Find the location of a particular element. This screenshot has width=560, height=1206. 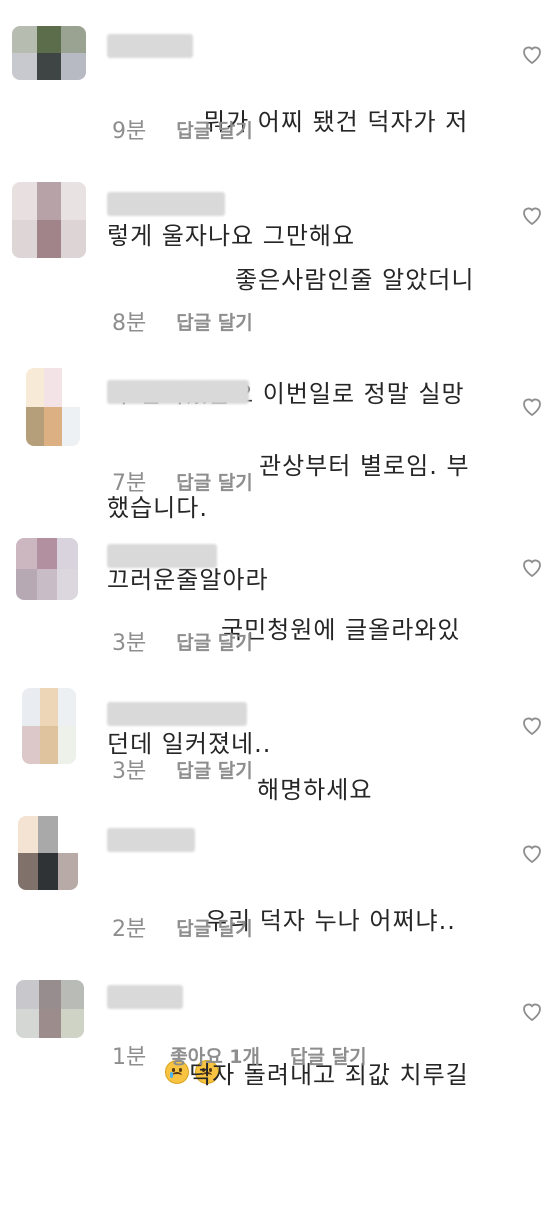

comment-meta: 9분 답글 달기 is located at coordinates (182, 129).